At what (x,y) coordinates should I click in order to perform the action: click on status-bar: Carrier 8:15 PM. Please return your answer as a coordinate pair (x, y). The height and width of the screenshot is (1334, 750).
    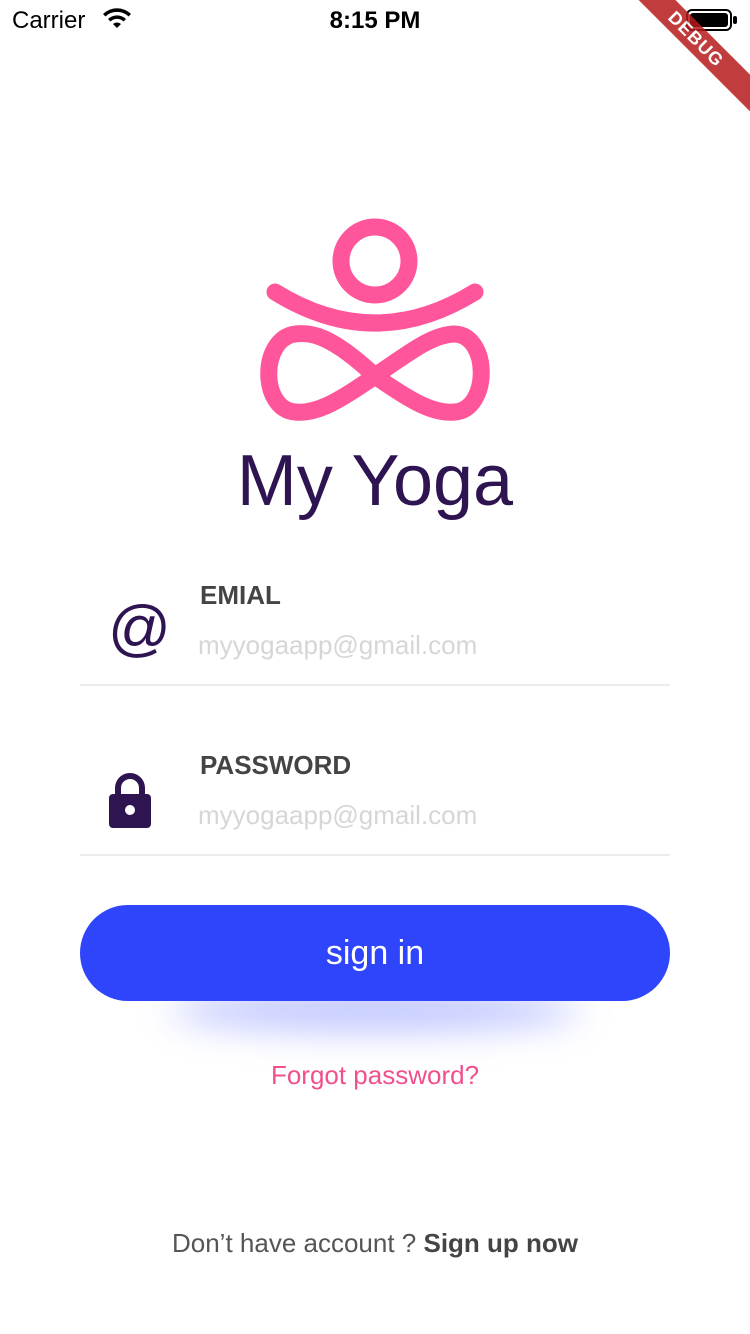
    Looking at the image, I should click on (375, 20).